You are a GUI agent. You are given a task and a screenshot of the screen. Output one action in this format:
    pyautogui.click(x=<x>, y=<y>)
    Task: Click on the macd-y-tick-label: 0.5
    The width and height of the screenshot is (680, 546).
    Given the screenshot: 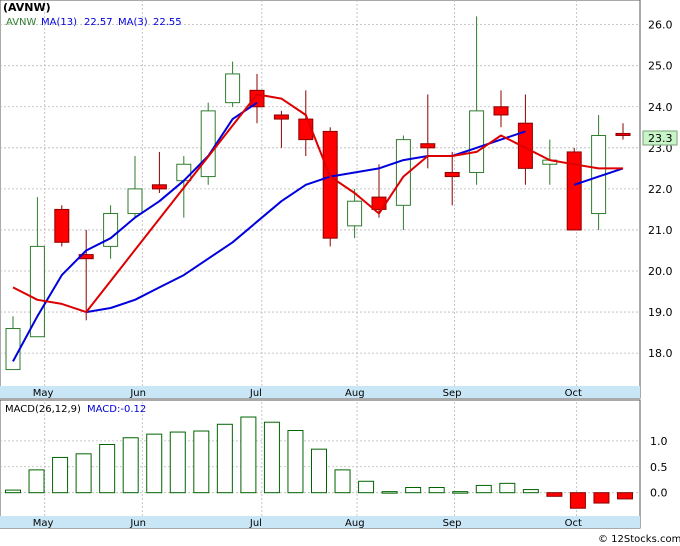 What is the action you would take?
    pyautogui.click(x=659, y=467)
    